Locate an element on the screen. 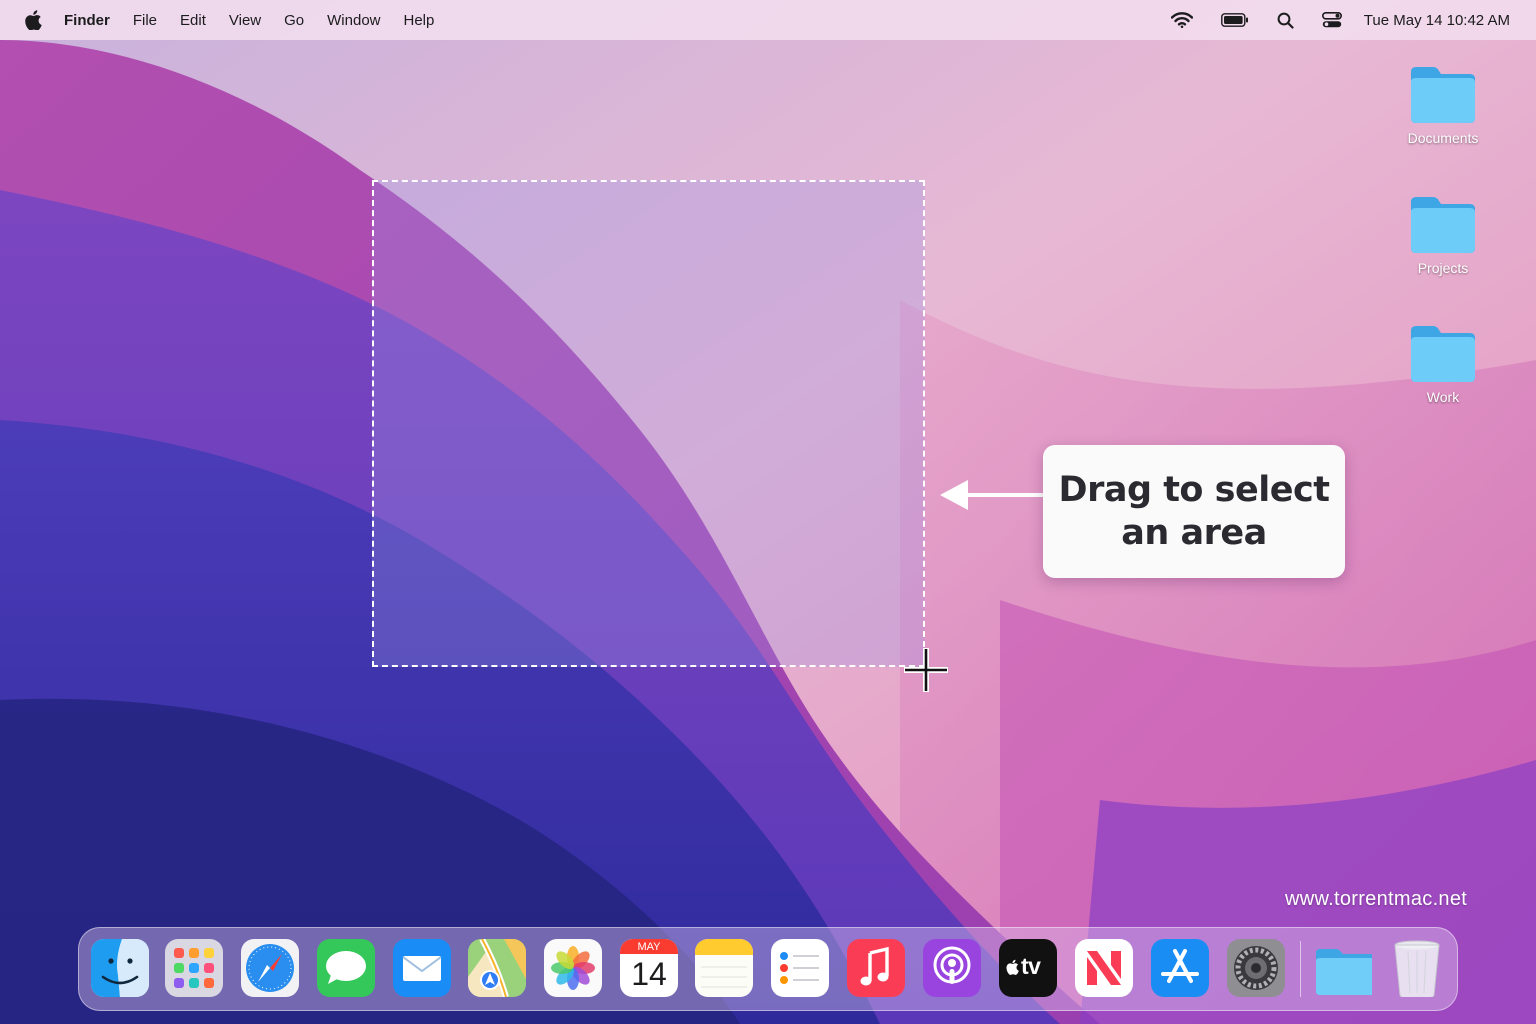 Image resolution: width=1536 pixels, height=1024 pixels. control-center-icon is located at coordinates (1331, 20).